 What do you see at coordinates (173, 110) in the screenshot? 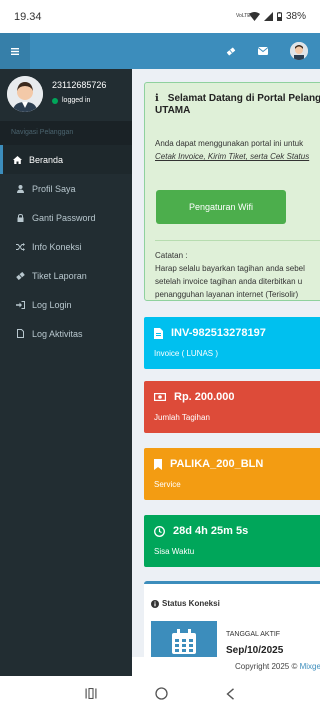
I see `welcome-title-line2: UTAMA` at bounding box center [173, 110].